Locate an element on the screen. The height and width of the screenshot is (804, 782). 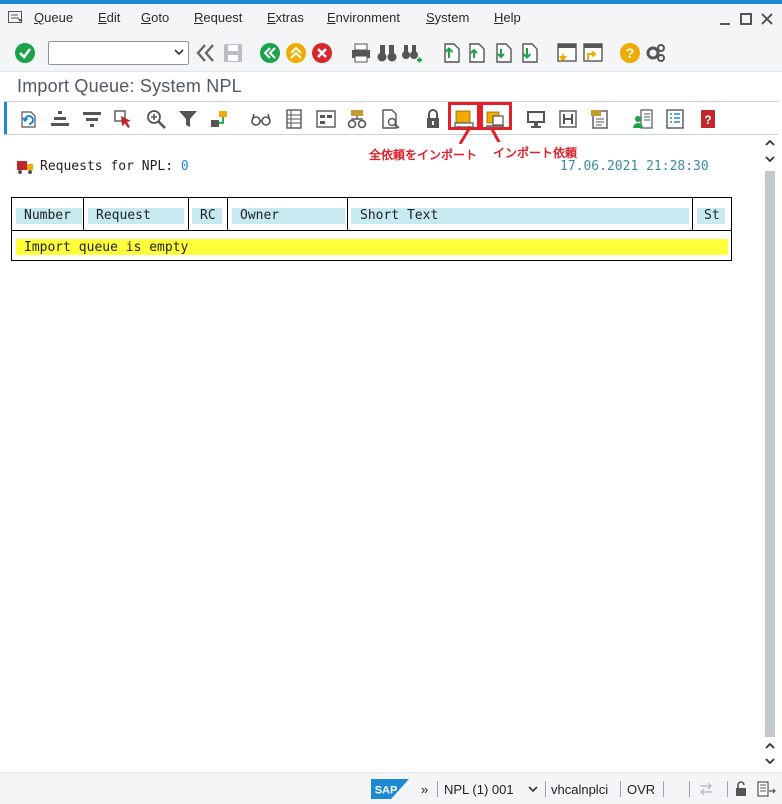
find-next-icon is located at coordinates (411, 53).